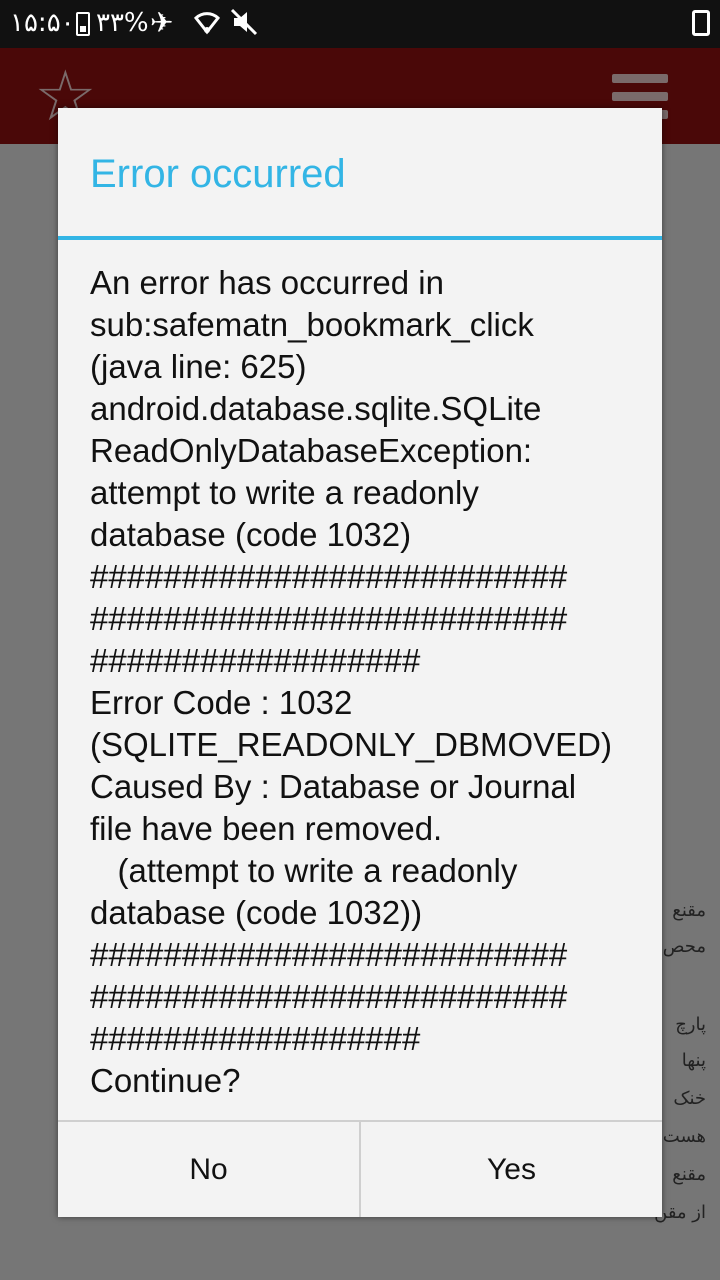  What do you see at coordinates (689, 1098) in the screenshot?
I see `background-text: خنک` at bounding box center [689, 1098].